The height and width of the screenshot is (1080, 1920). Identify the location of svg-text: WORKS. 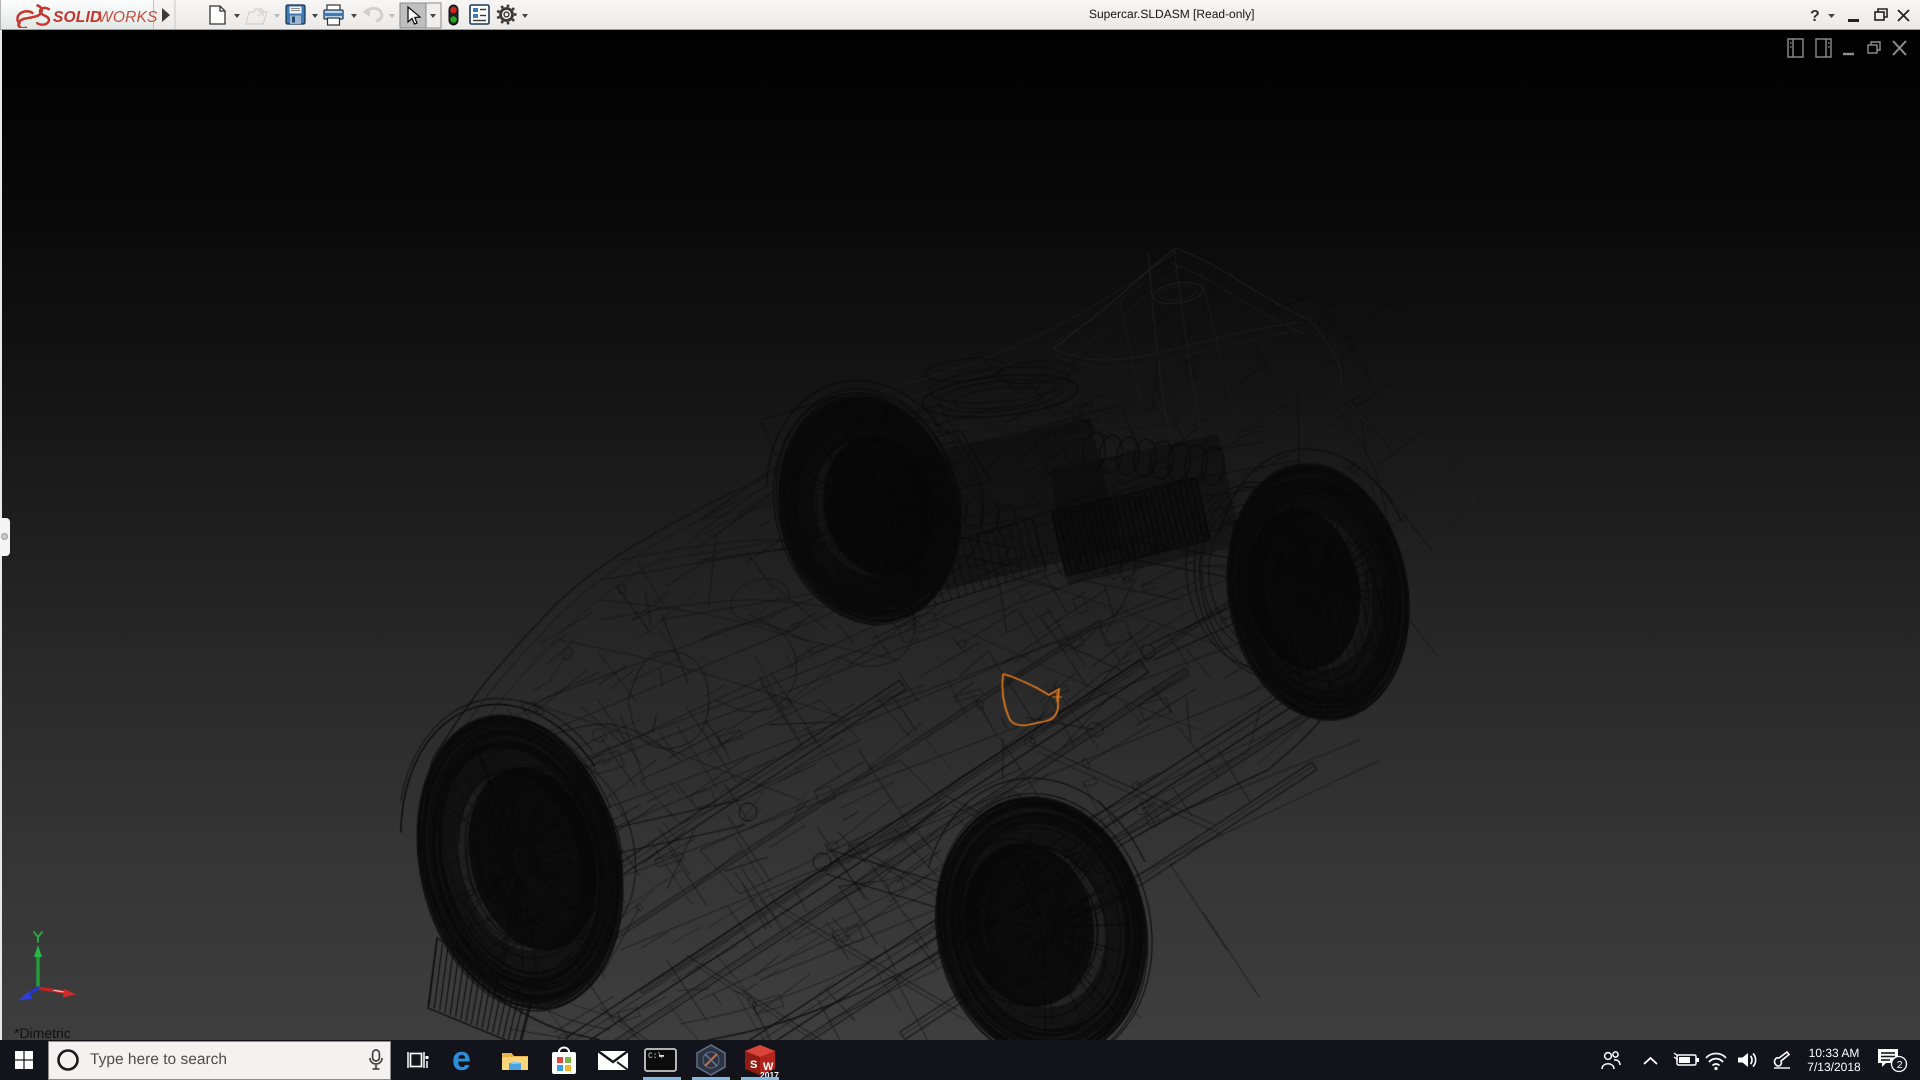
(127, 17).